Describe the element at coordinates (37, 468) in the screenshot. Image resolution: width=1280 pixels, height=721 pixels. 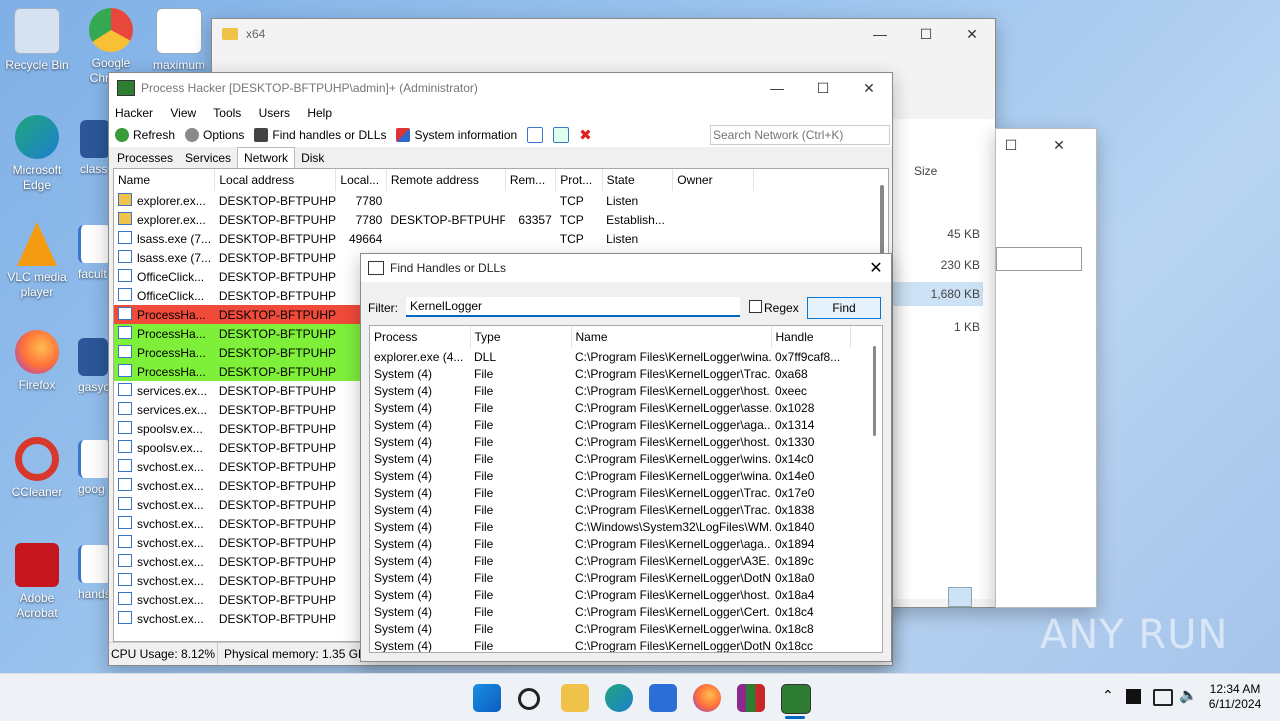
I see `desktop-icon-ccleaner: CCleaner` at that location.